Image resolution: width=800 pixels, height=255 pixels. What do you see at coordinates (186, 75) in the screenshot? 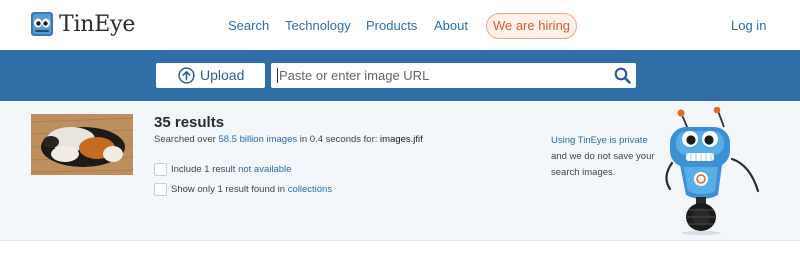
I see `upload-arrow-icon` at bounding box center [186, 75].